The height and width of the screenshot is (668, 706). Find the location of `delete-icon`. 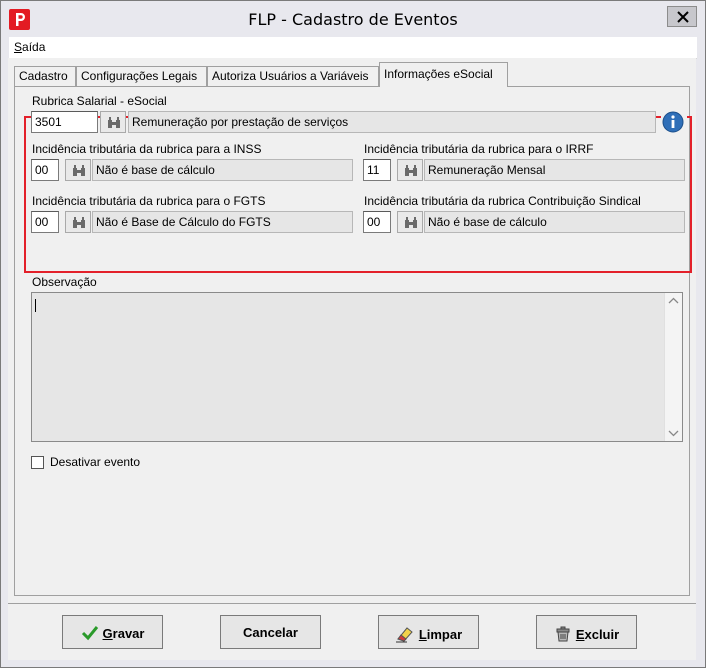

delete-icon is located at coordinates (563, 634).